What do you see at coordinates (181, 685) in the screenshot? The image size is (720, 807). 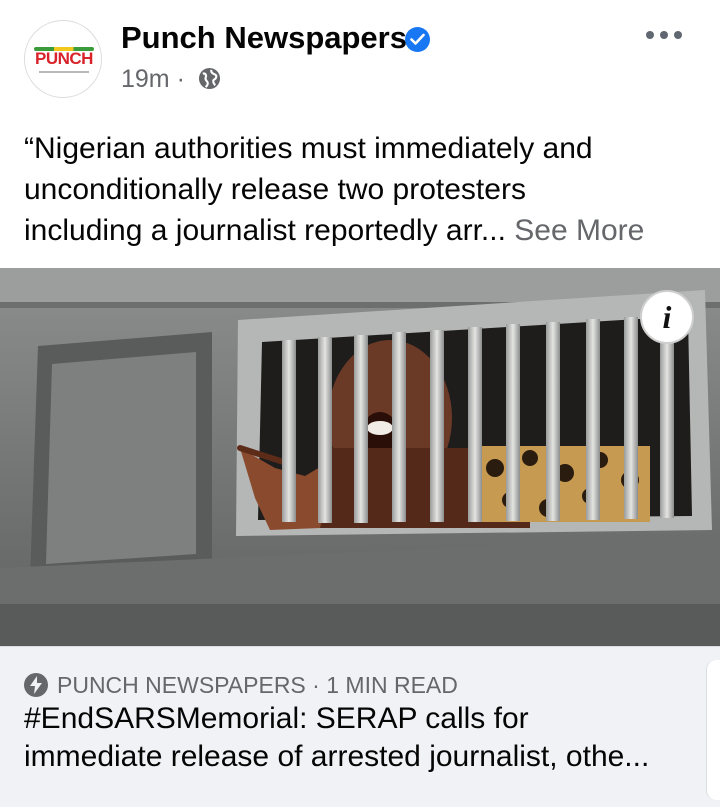 I see `source-name: PUNCH NEWSPAPERS` at bounding box center [181, 685].